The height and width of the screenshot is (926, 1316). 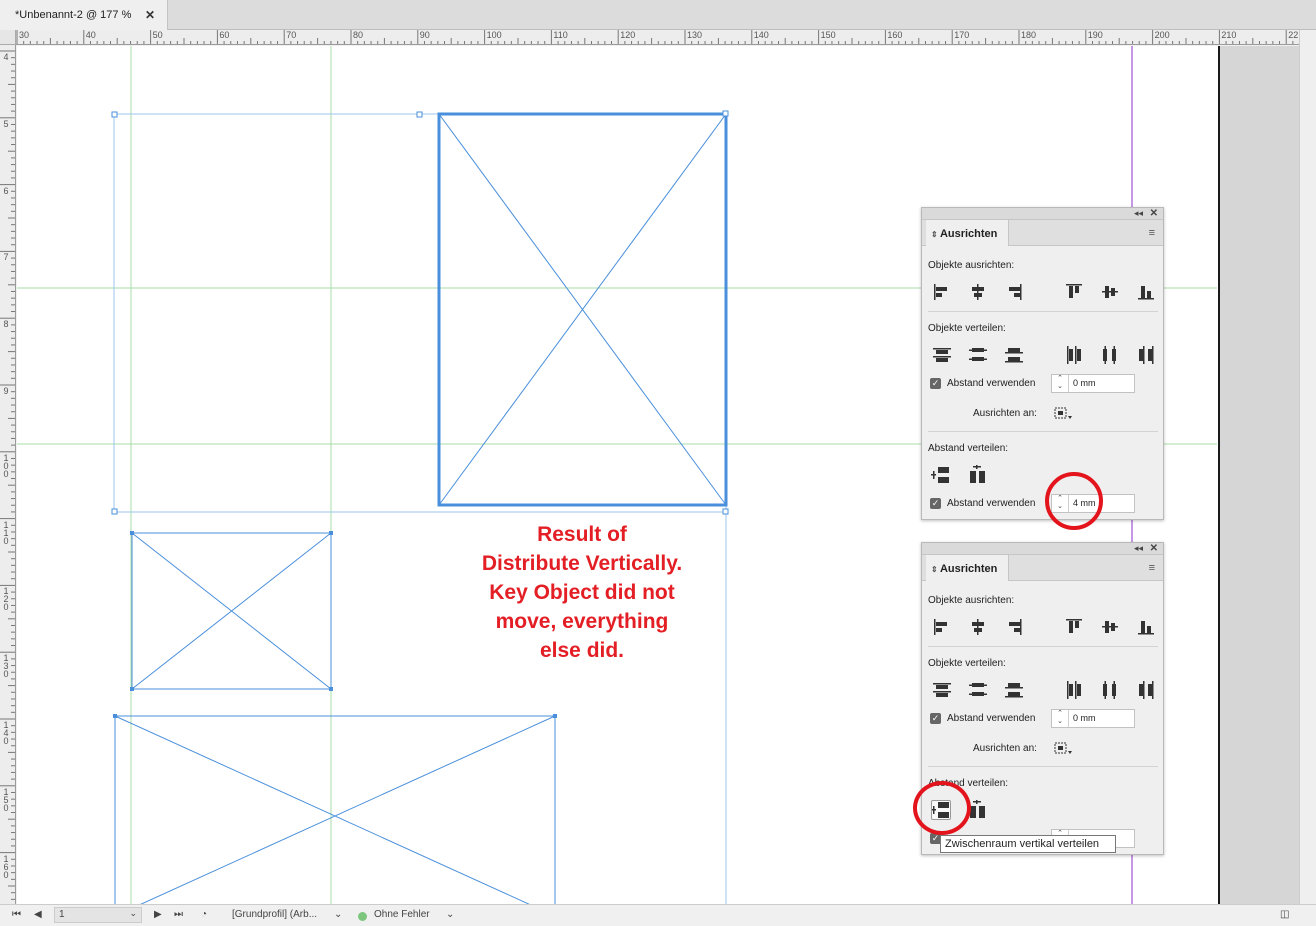 I want to click on ruler-label: 8, so click(x=6, y=324).